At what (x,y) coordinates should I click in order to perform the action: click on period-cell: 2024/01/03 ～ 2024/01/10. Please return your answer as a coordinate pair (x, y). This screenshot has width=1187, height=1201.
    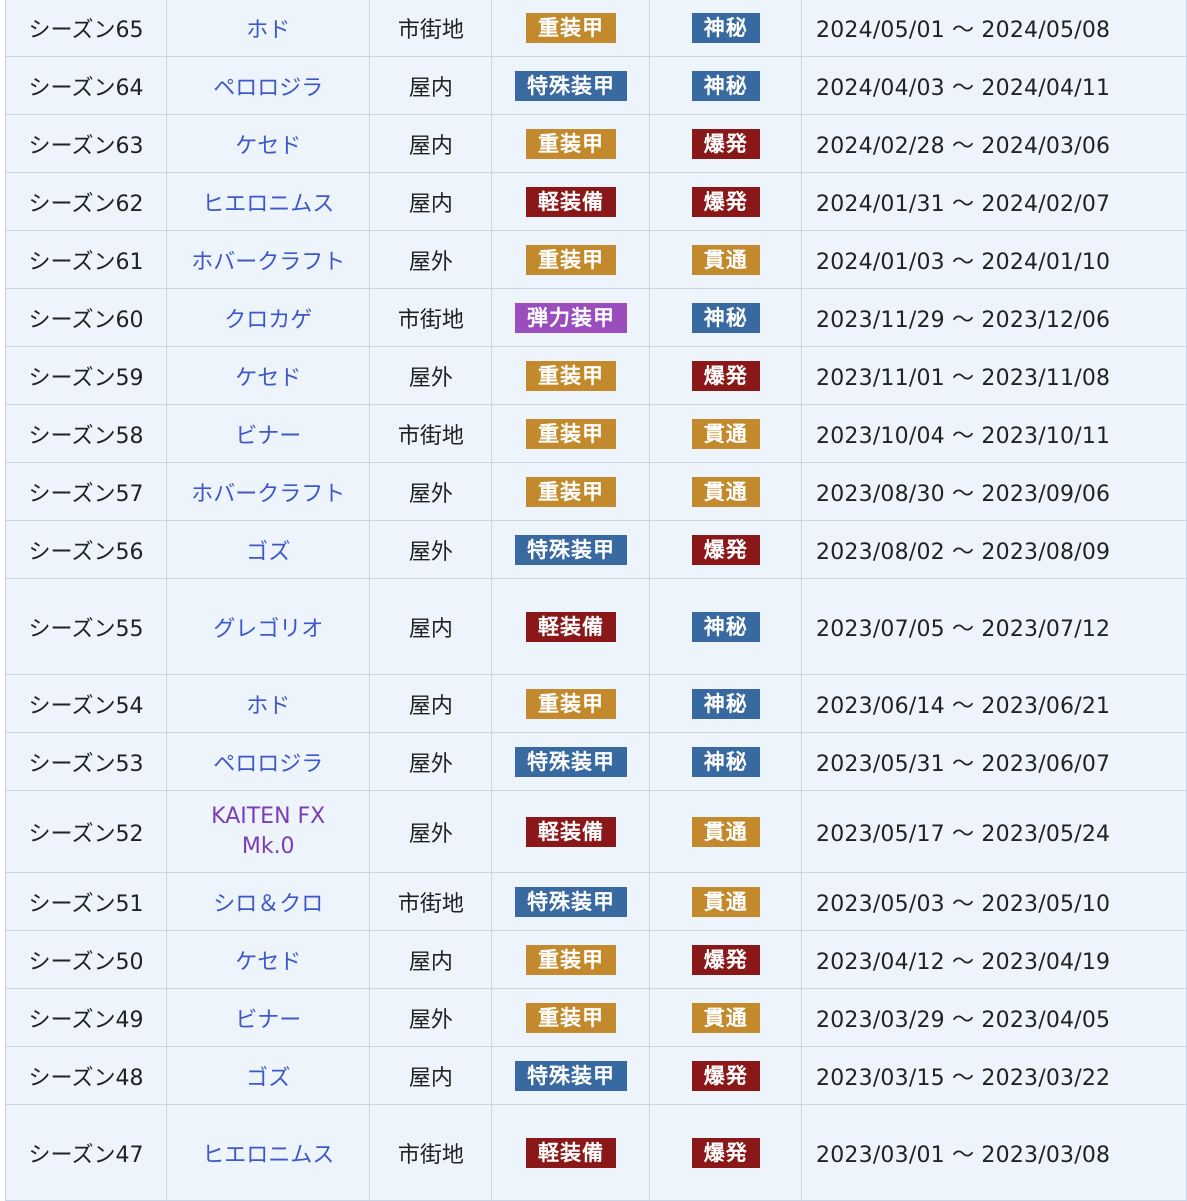
    Looking at the image, I should click on (994, 259).